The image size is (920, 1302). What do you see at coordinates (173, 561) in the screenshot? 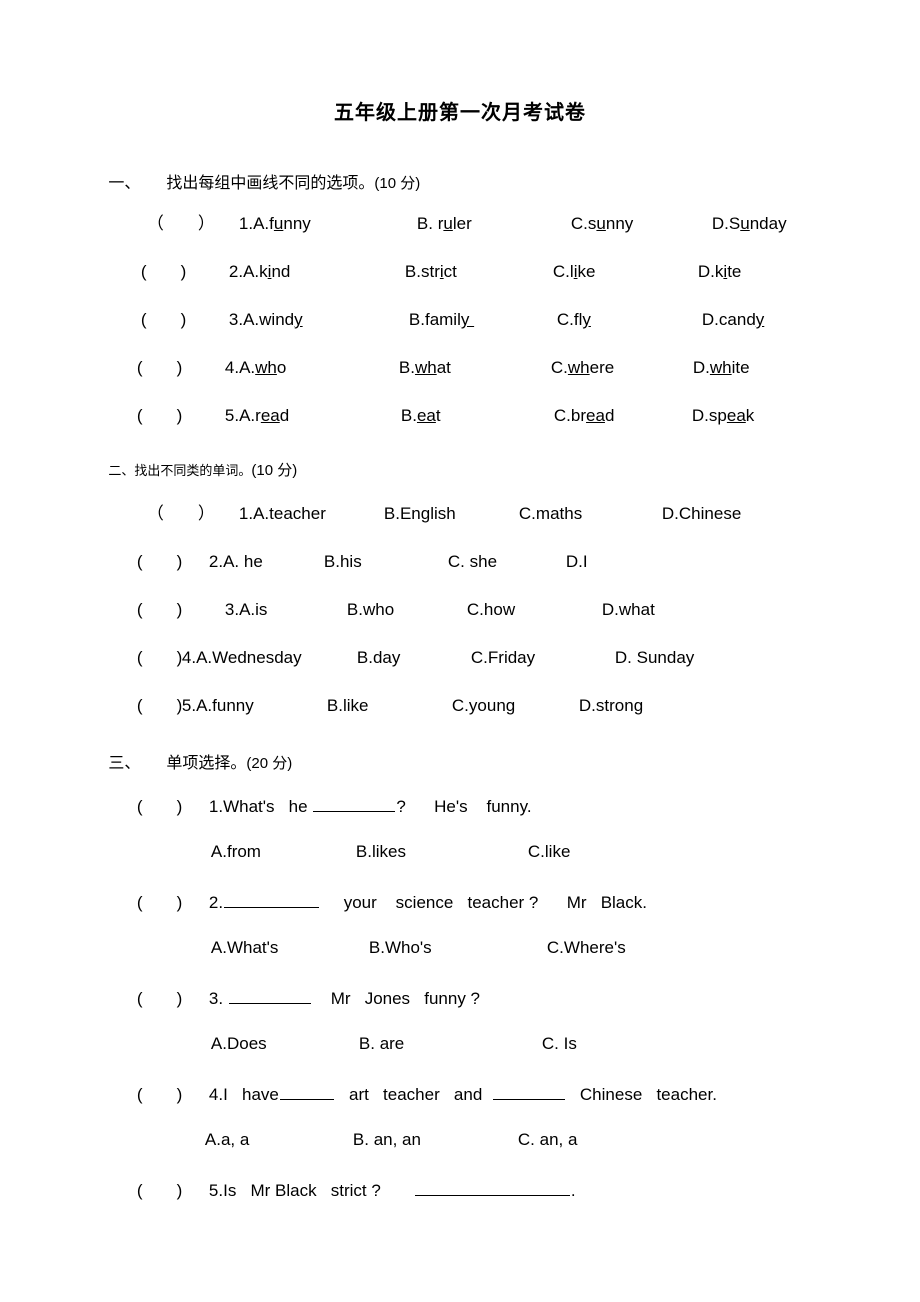
I see `s2-item-2-bracket: ( )` at bounding box center [173, 561].